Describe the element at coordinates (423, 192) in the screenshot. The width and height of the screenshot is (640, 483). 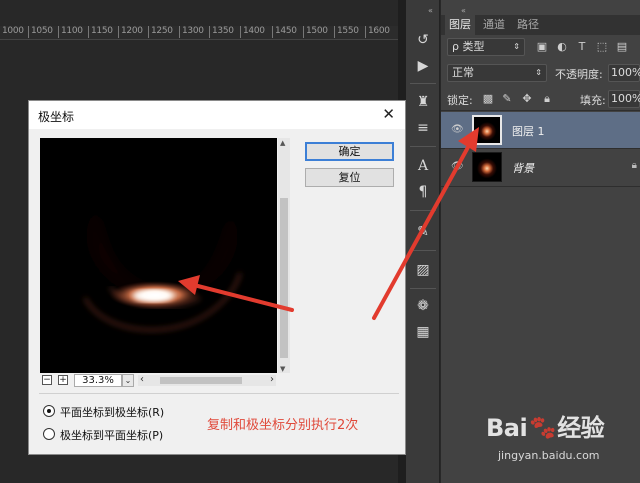
I see `paragraph-icon: ¶` at that location.